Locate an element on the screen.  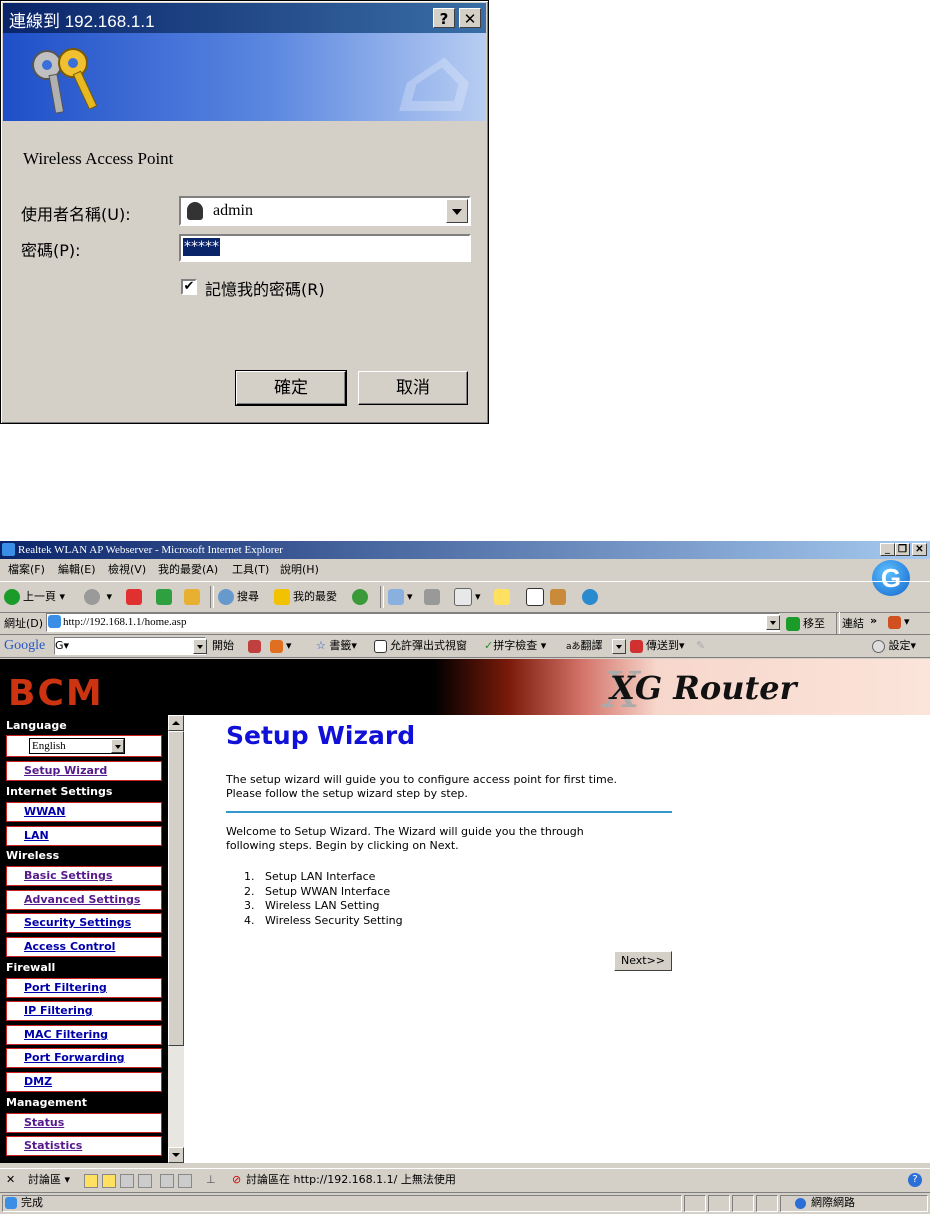
discussion-next-icon is located at coordinates (185, 1181).